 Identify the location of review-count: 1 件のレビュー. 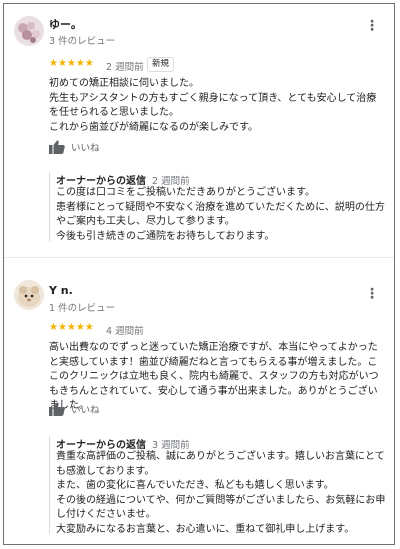
(82, 308).